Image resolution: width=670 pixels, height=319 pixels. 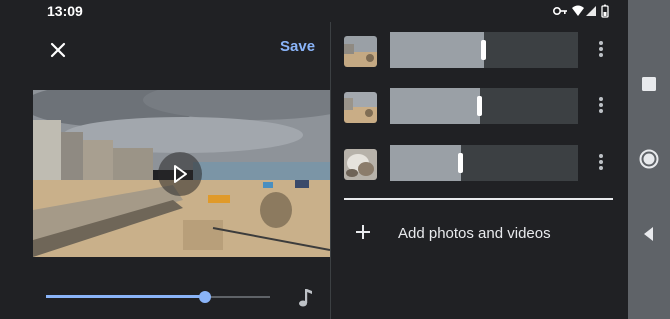 I want to click on recents-button, so click(x=649, y=84).